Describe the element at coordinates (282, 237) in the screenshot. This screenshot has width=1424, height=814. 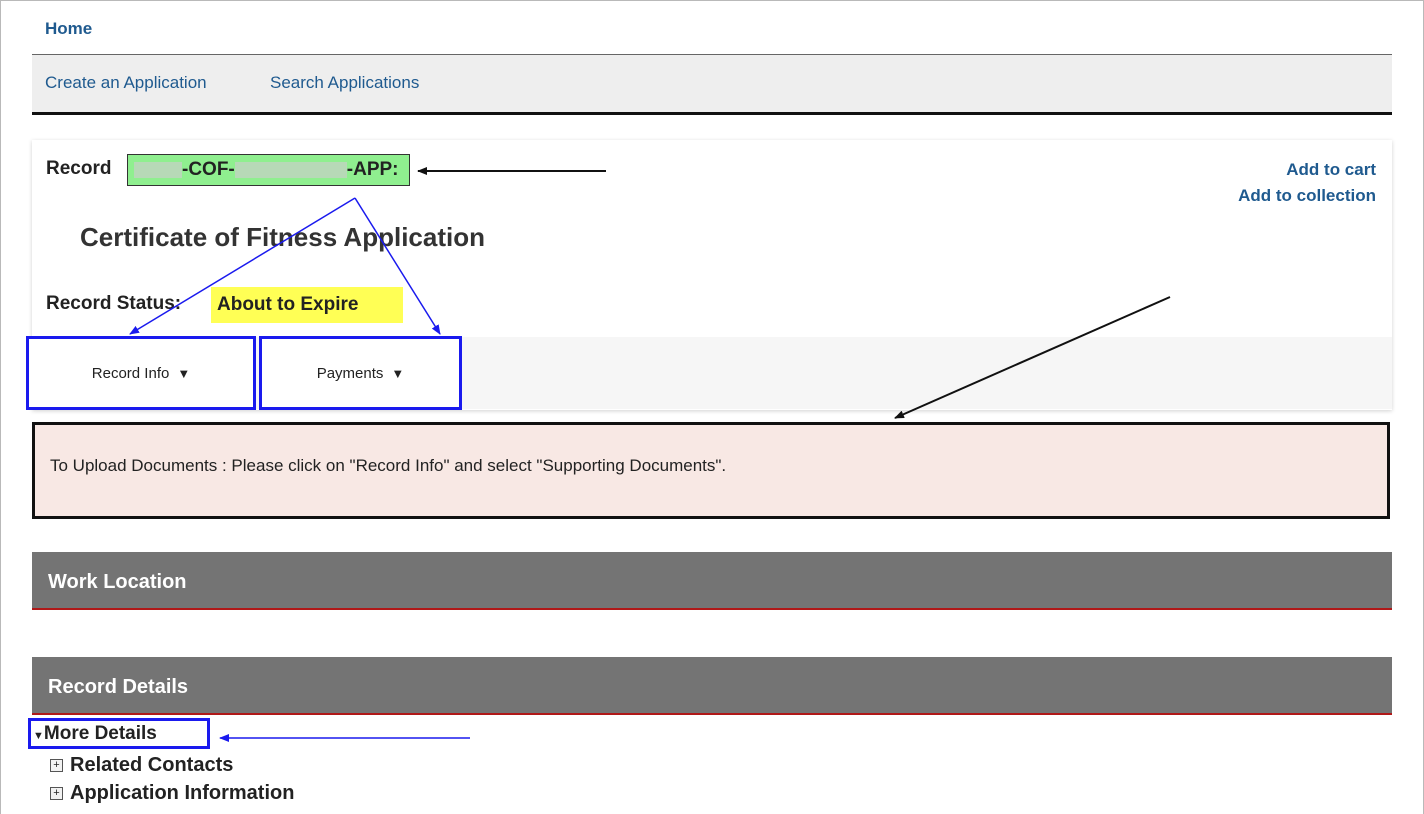
I see `page-title: Certificate of Fitness Application` at that location.